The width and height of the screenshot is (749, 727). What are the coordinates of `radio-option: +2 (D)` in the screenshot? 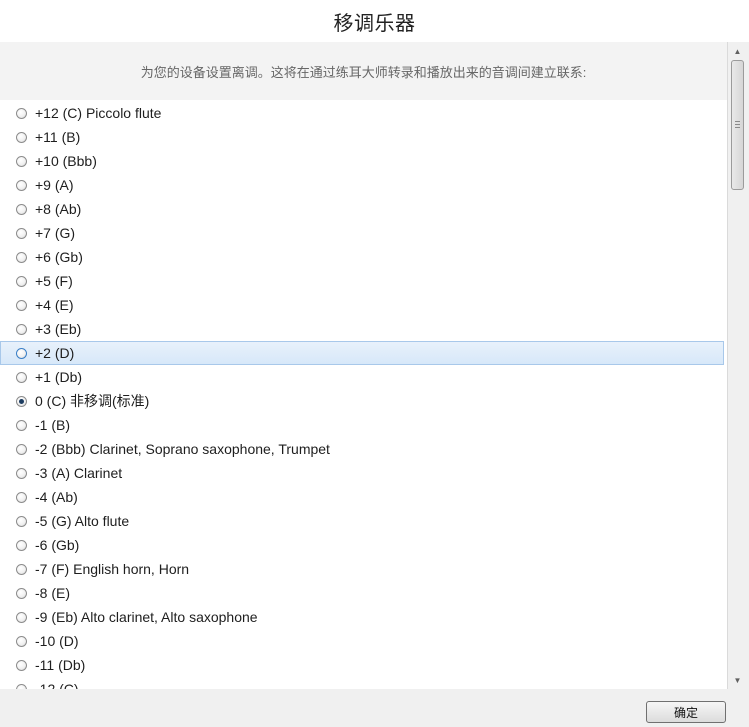 It's located at (362, 353).